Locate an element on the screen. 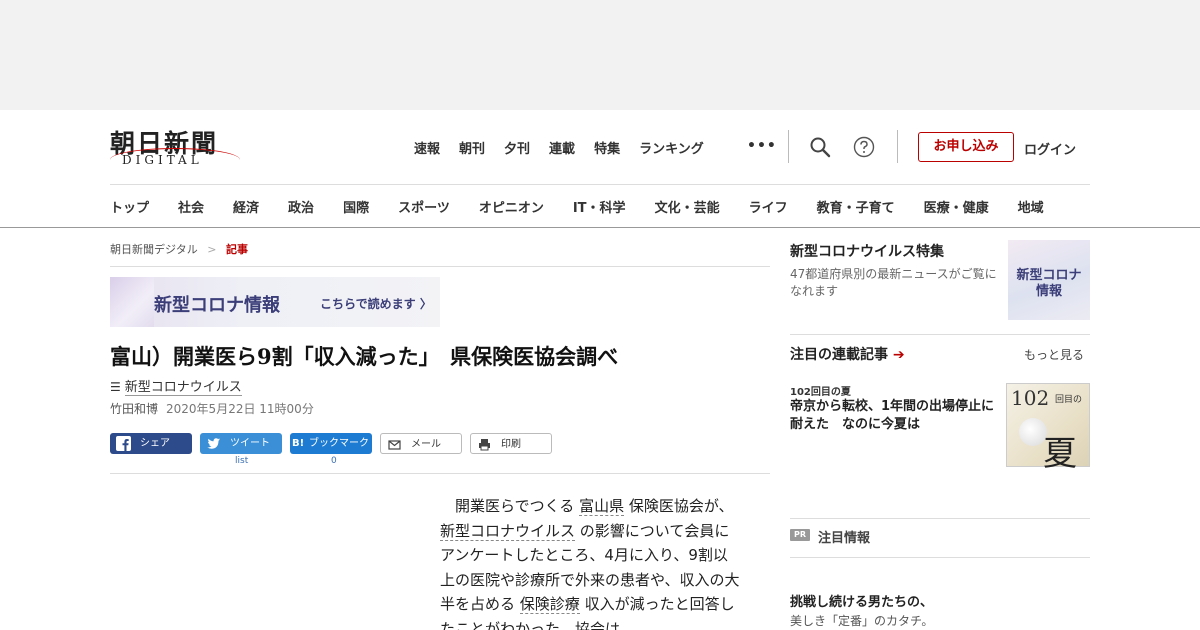 This screenshot has height=630, width=1200. keyword-link-covid: 新型コロナウイルス is located at coordinates (508, 531).